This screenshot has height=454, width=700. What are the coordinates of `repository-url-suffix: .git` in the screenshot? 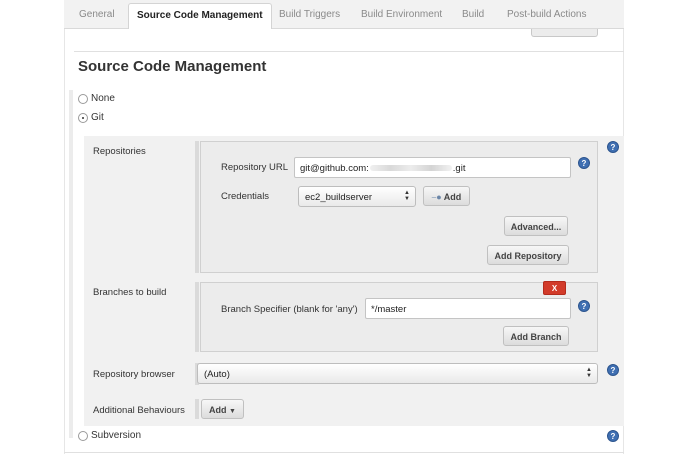 It's located at (459, 168).